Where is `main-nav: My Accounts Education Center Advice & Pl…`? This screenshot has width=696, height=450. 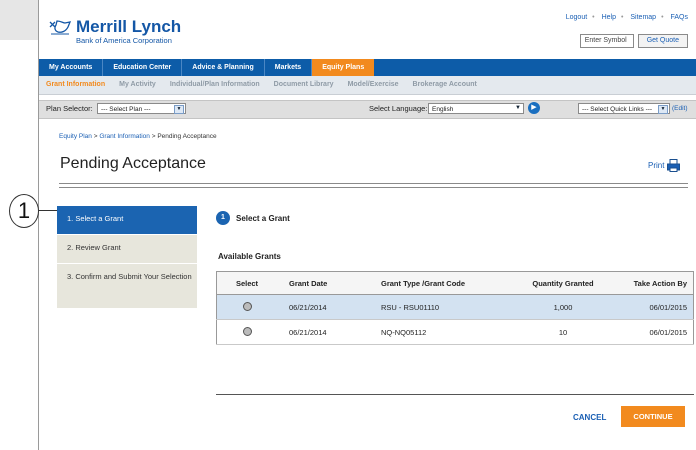 main-nav: My Accounts Education Center Advice & Pl… is located at coordinates (367, 67).